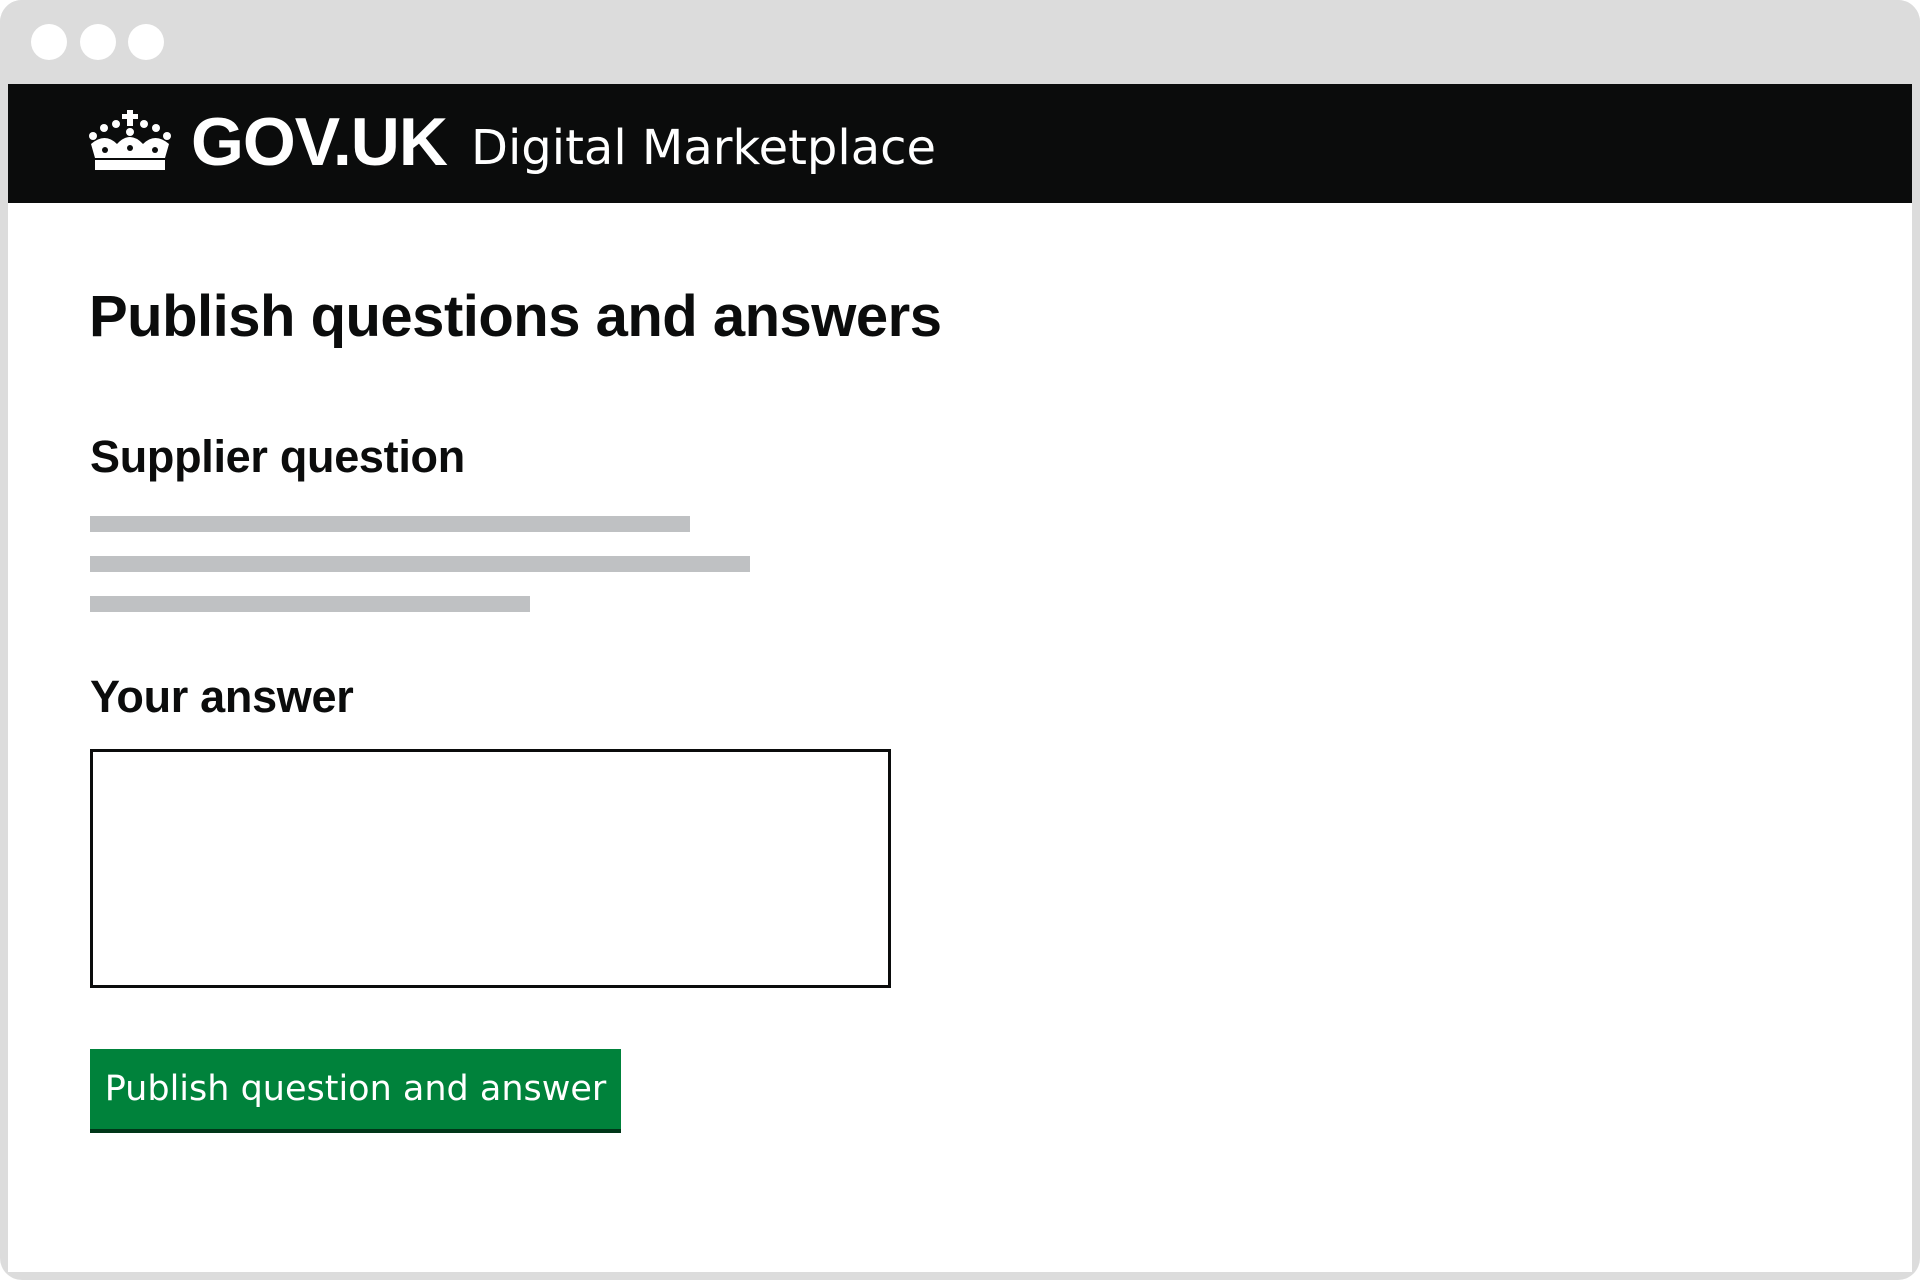 The width and height of the screenshot is (1920, 1280). I want to click on your-answer-label: Your answer, so click(222, 696).